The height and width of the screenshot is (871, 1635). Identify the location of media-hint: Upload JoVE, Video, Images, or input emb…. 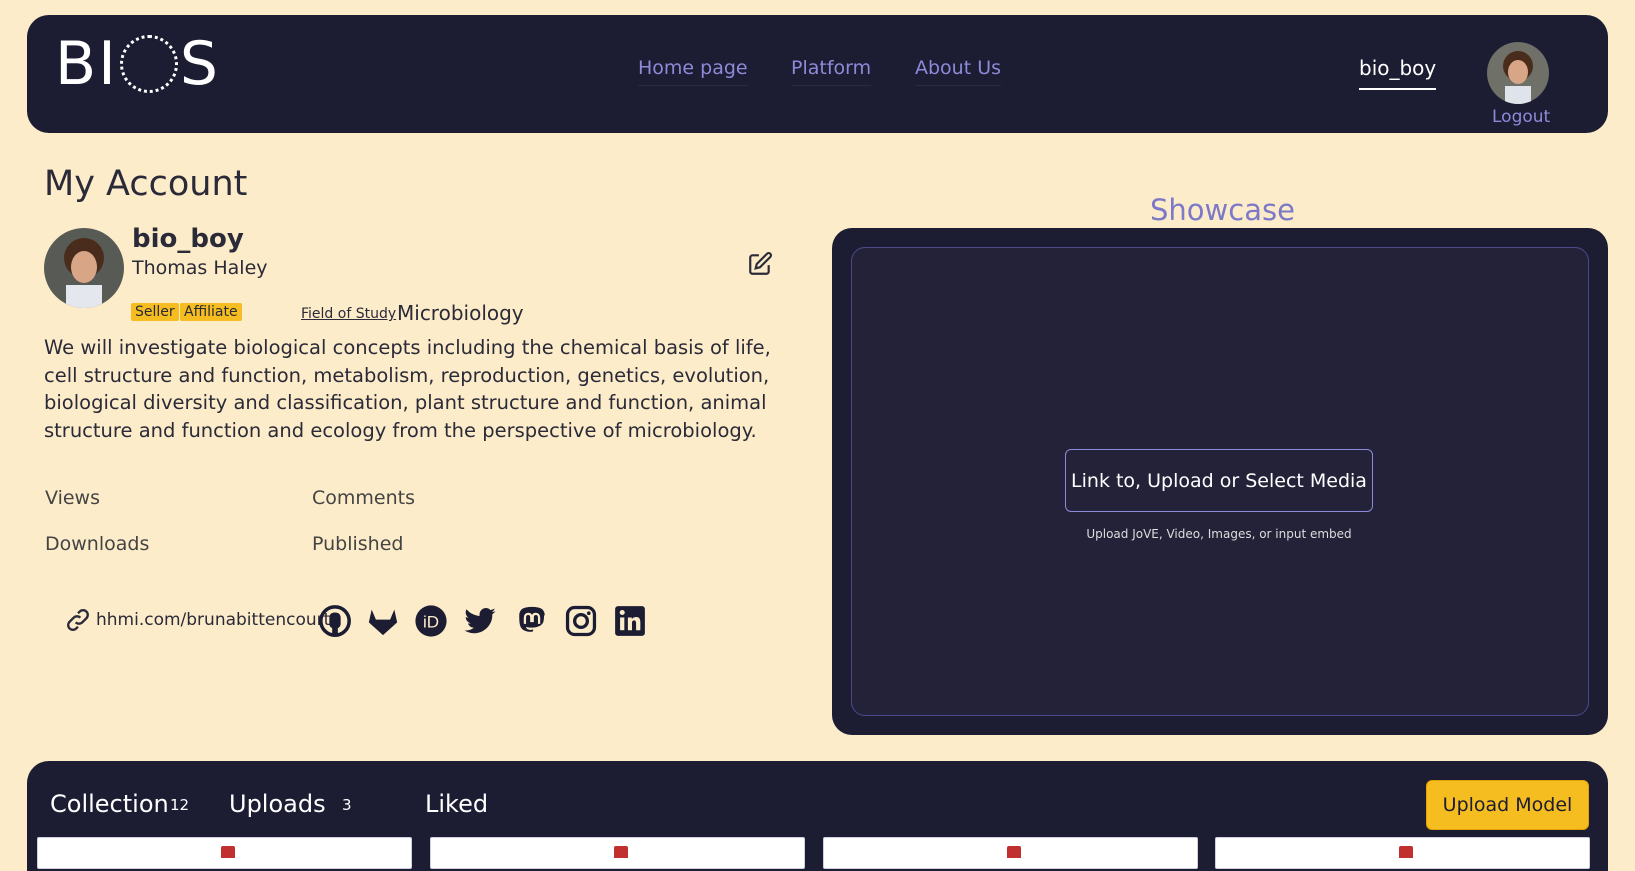
(1219, 534).